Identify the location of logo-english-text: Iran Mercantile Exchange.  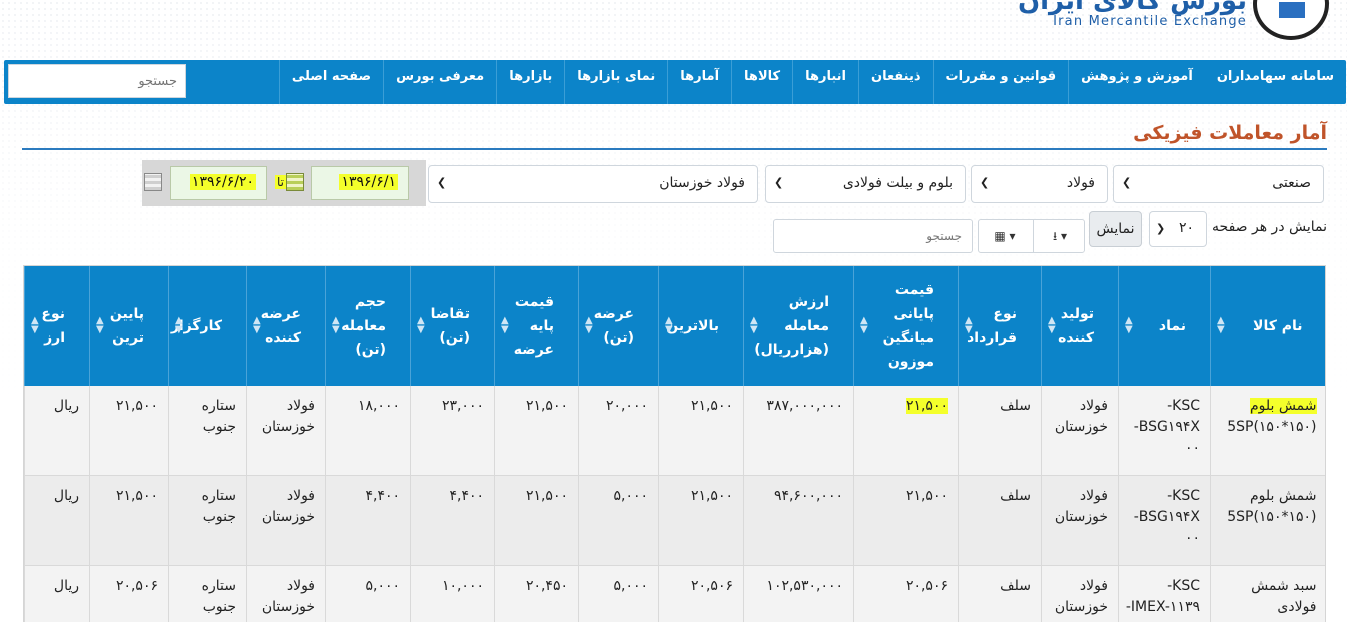
(1150, 21).